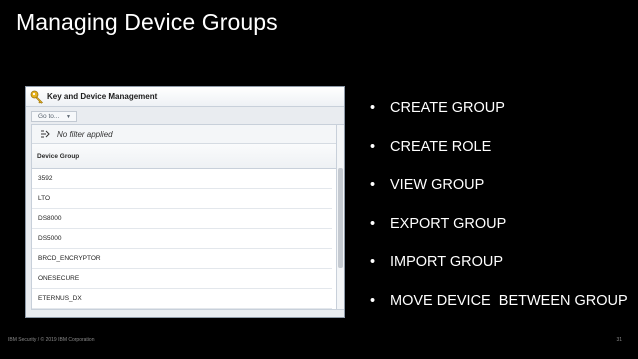 This screenshot has width=638, height=359. I want to click on table-row: DS5000, so click(182, 239).